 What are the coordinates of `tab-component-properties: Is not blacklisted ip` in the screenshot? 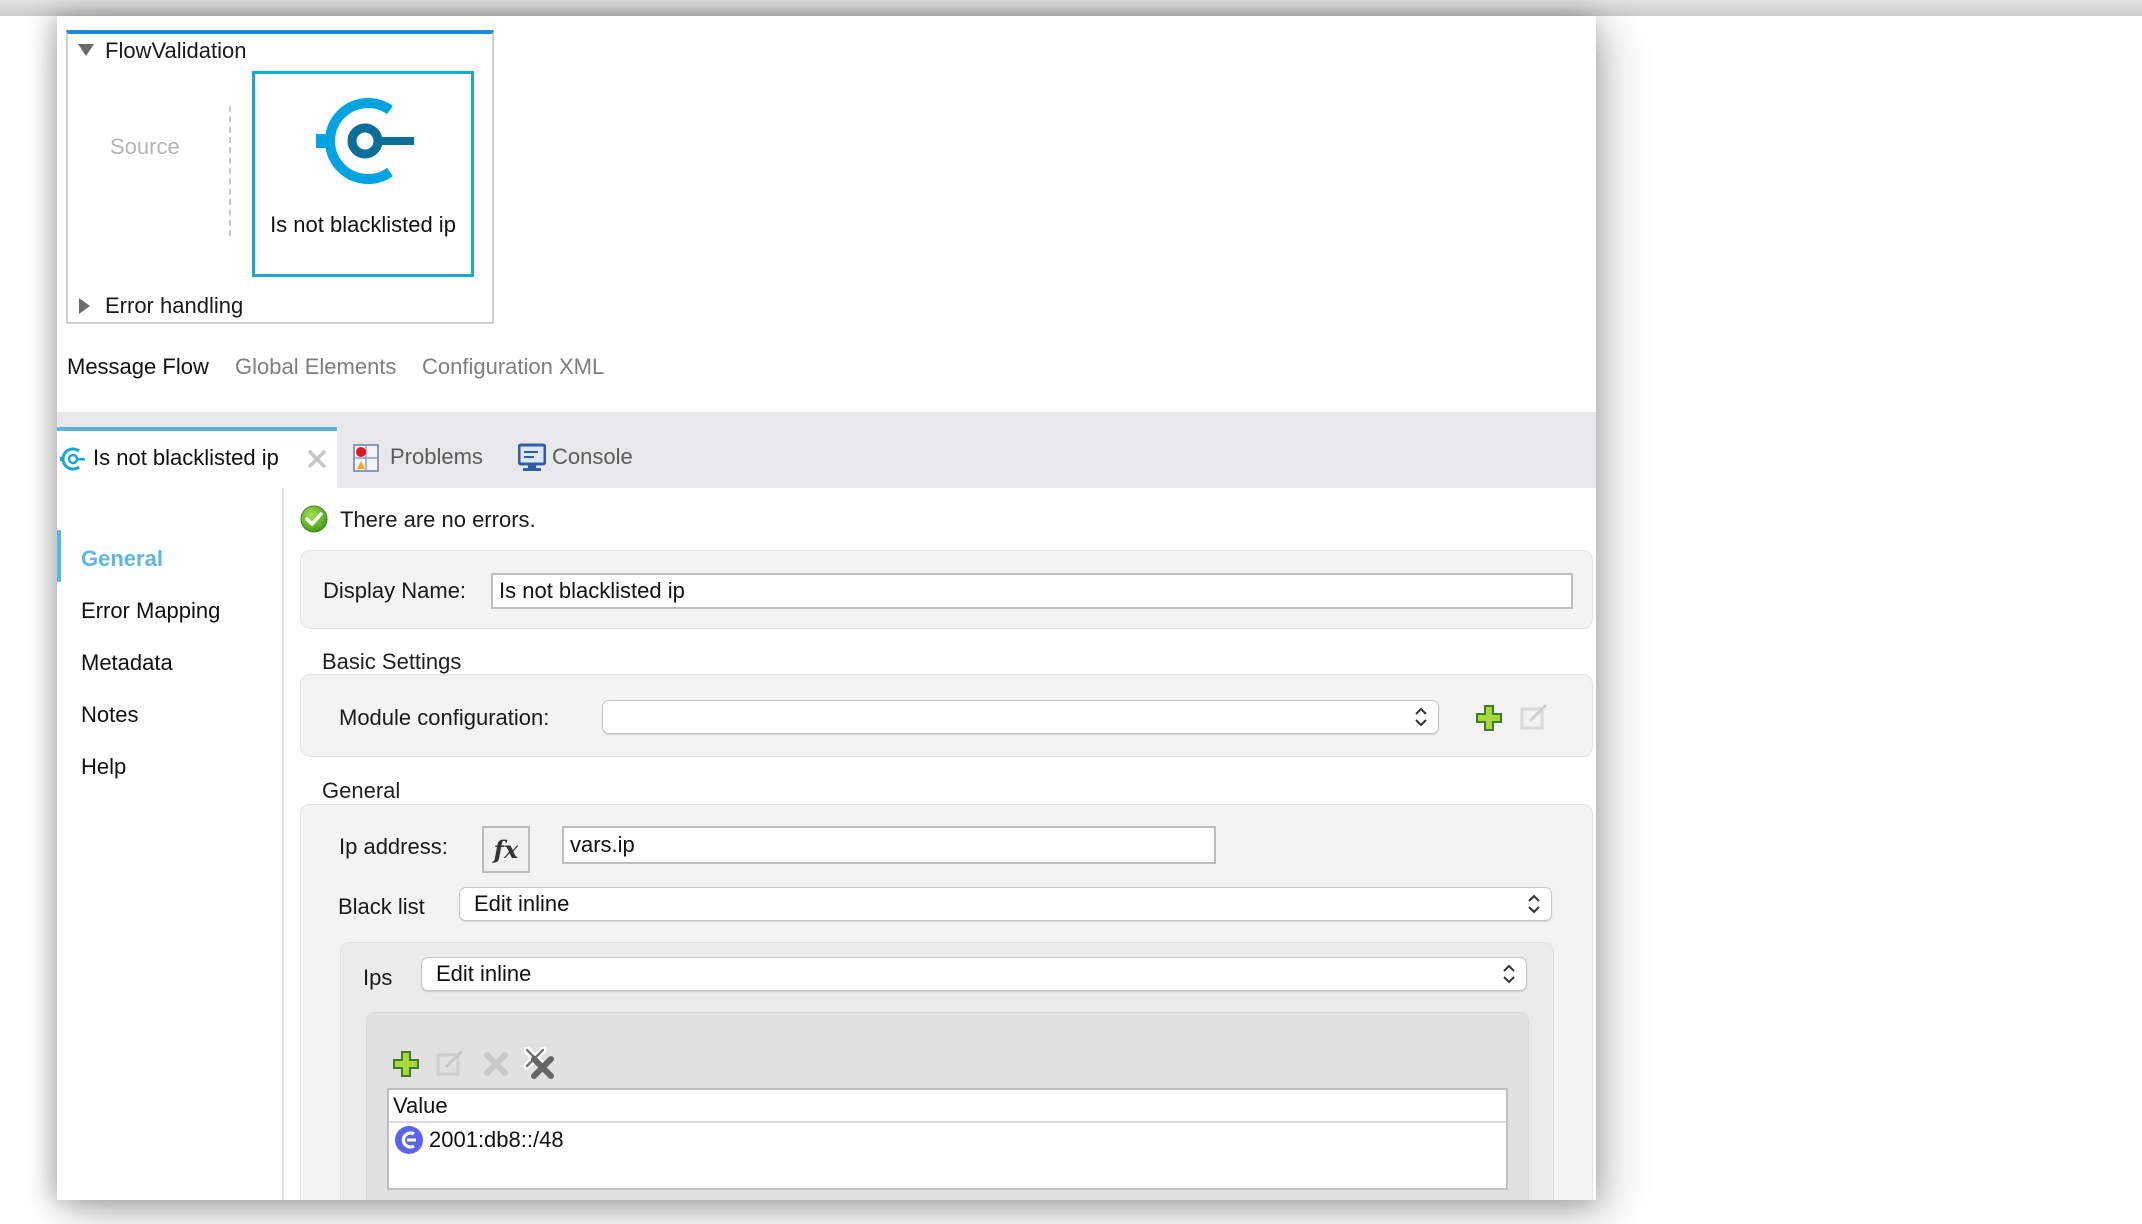 It's located at (197, 457).